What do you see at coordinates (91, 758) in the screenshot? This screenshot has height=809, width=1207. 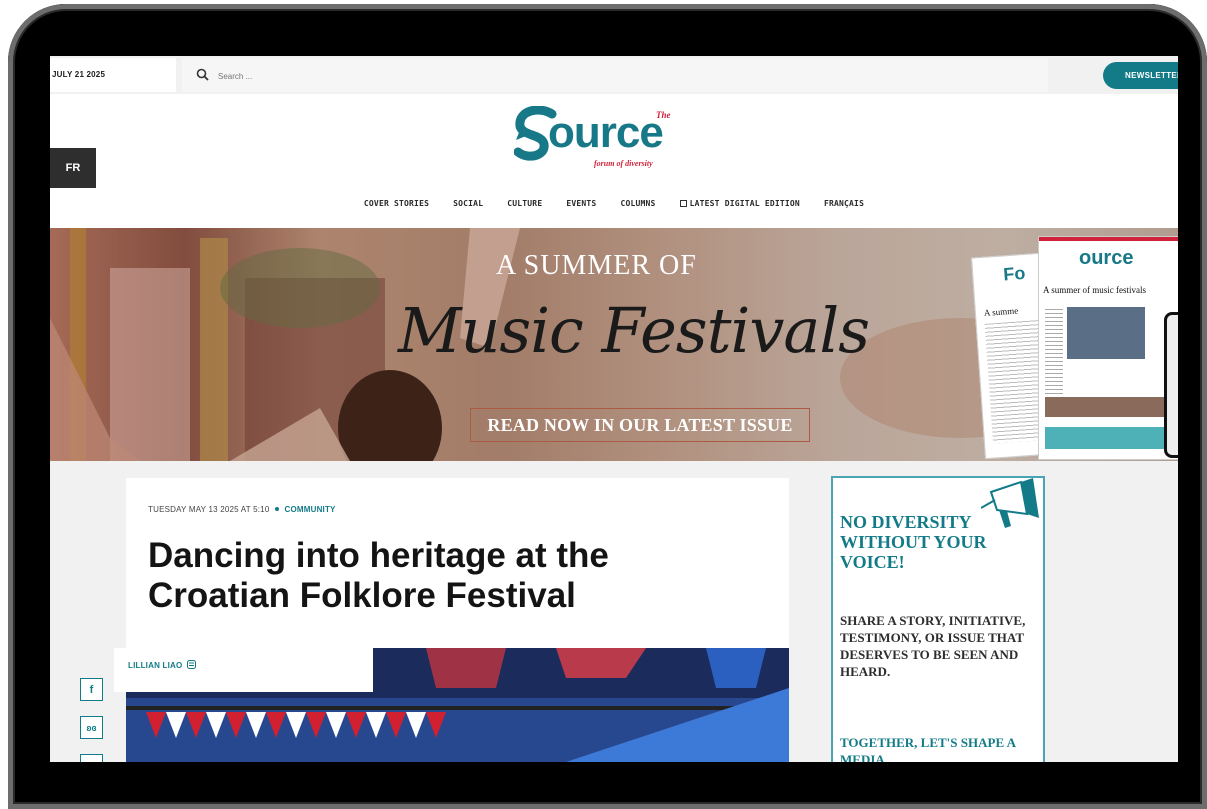 I see `share-twitter-button: x` at bounding box center [91, 758].